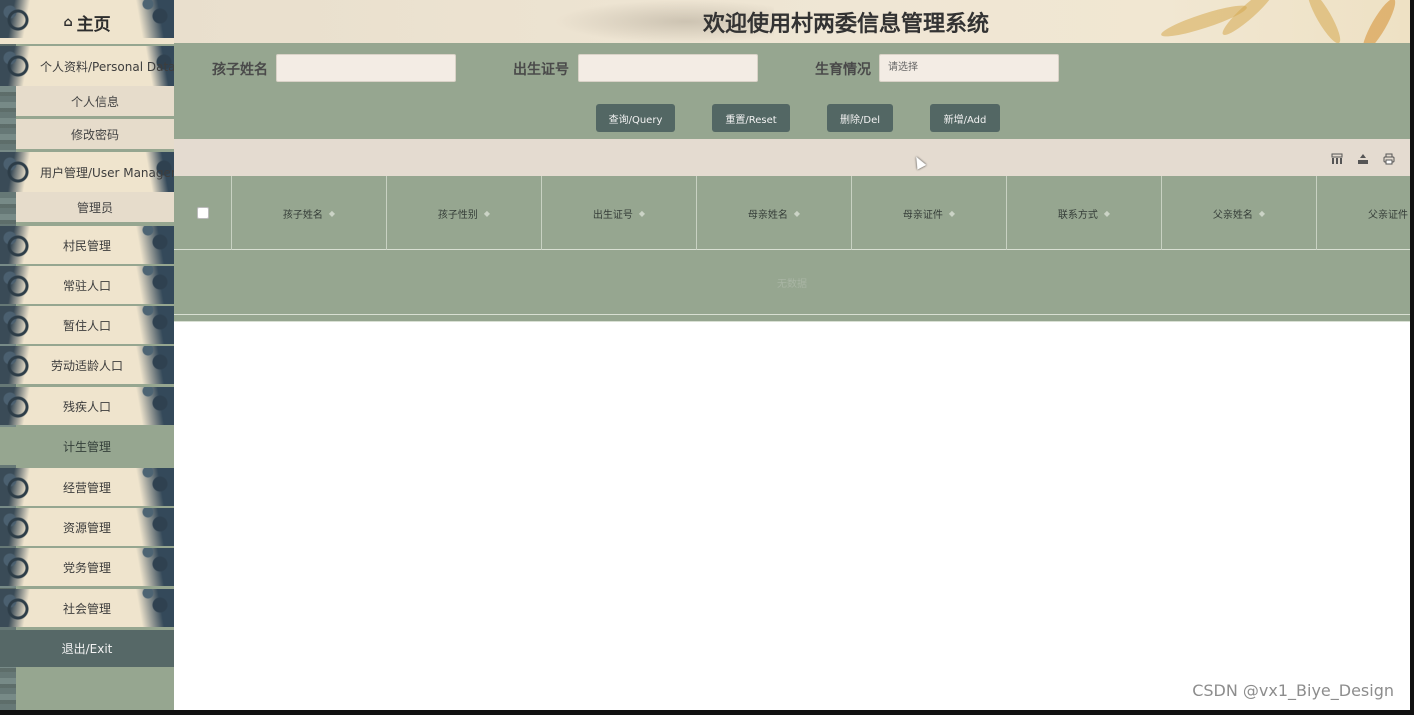 The image size is (1414, 715). What do you see at coordinates (1389, 159) in the screenshot?
I see `print-icon` at bounding box center [1389, 159].